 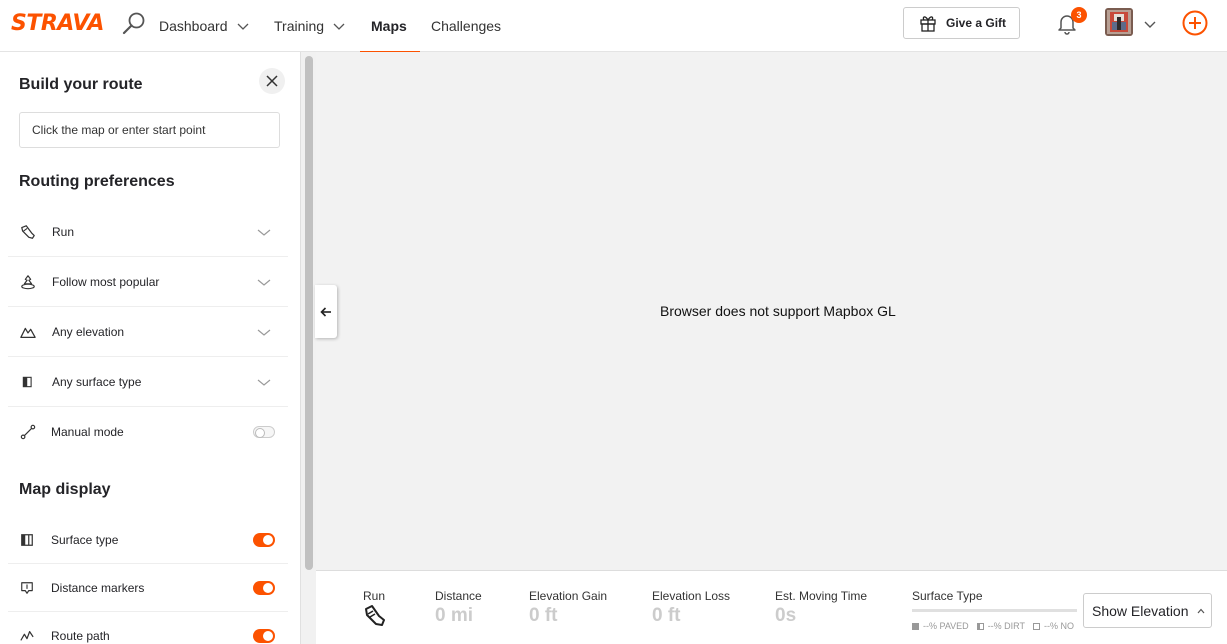 What do you see at coordinates (28, 332) in the screenshot?
I see `elevation-icon` at bounding box center [28, 332].